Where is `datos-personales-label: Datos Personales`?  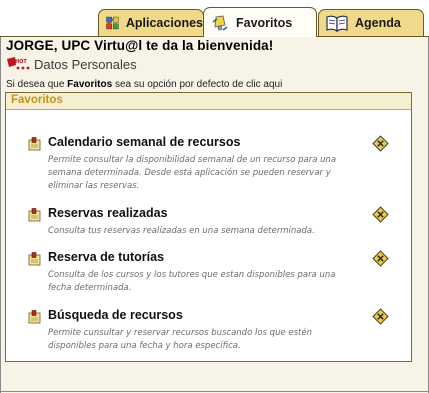
datos-personales-label: Datos Personales is located at coordinates (85, 64).